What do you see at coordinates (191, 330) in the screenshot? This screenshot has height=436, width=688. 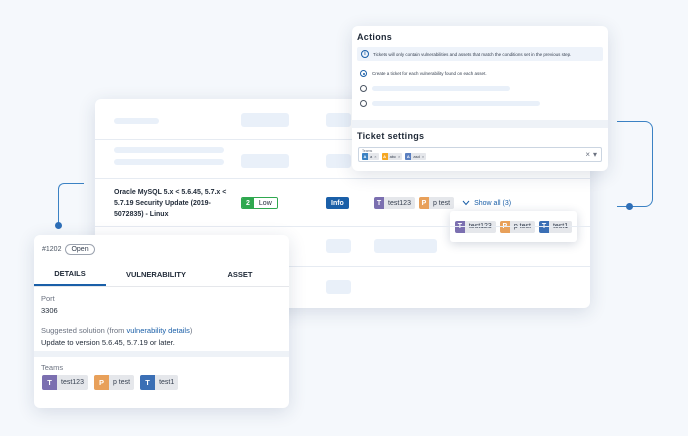 I see `solution-label-close: )` at bounding box center [191, 330].